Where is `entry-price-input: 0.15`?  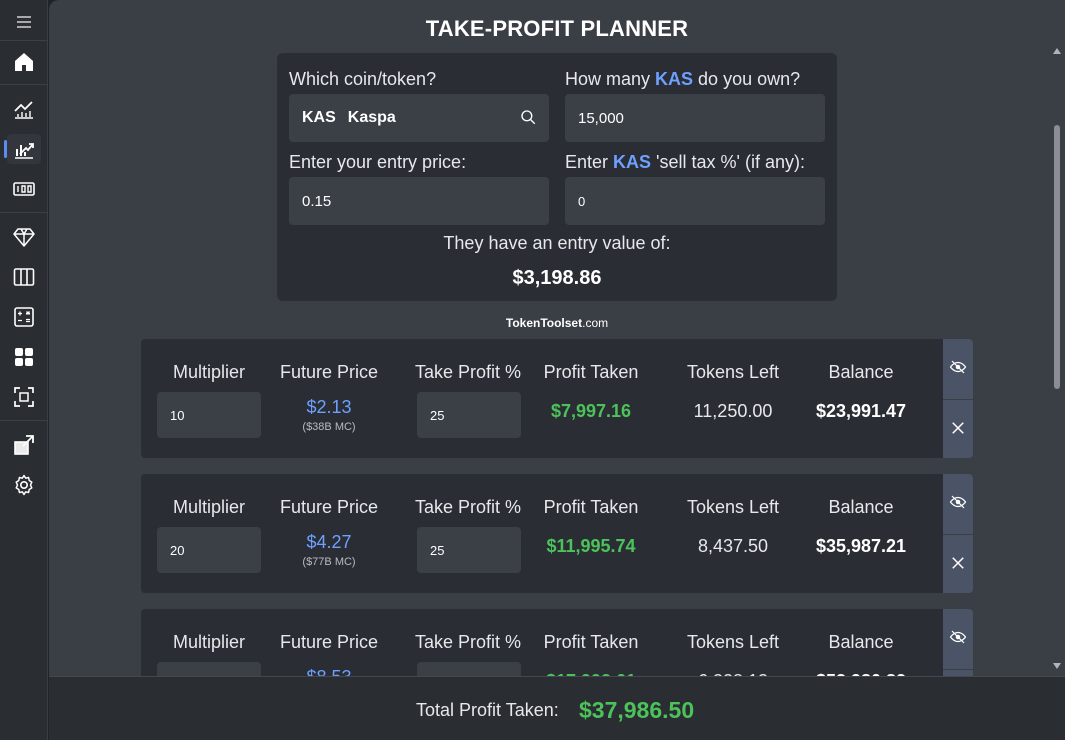
entry-price-input: 0.15 is located at coordinates (419, 201).